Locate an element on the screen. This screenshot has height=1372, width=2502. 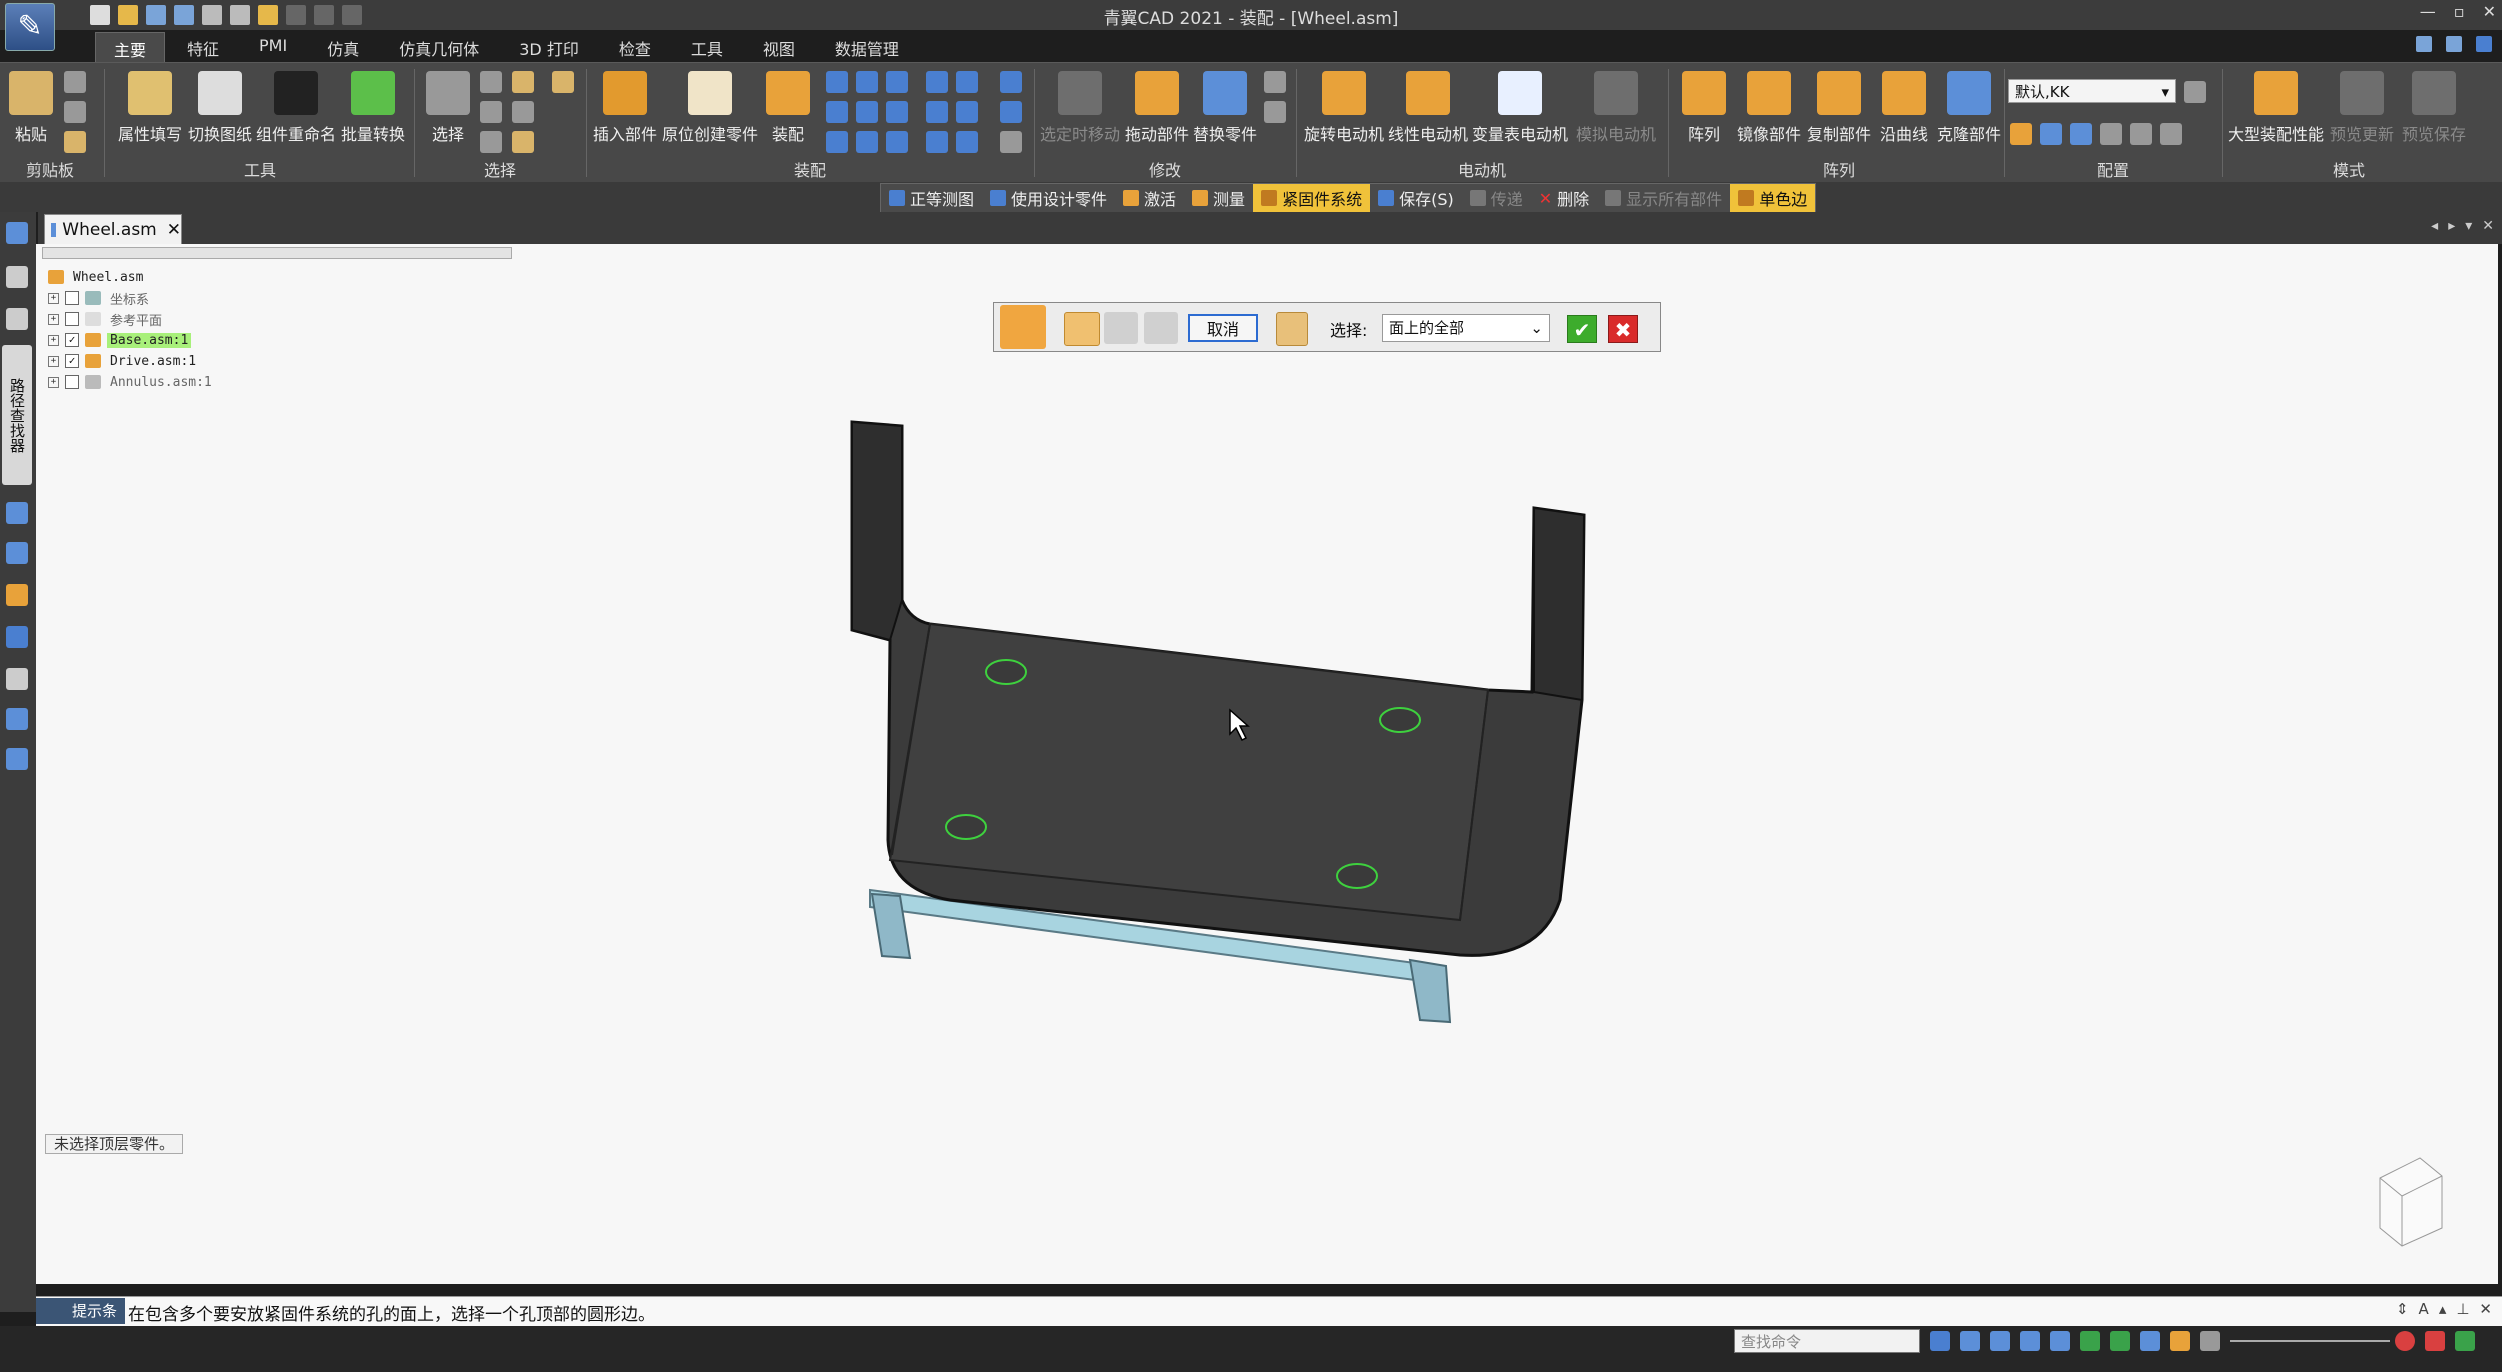
constrained-move-button: 选定时移动 is located at coordinates (1080, 108).